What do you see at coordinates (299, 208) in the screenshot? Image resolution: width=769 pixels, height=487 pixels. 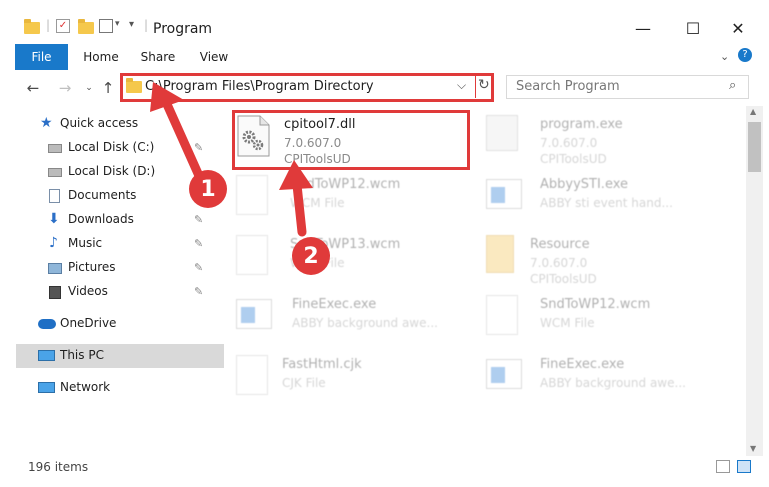 I see `arrow-2-shaft` at bounding box center [299, 208].